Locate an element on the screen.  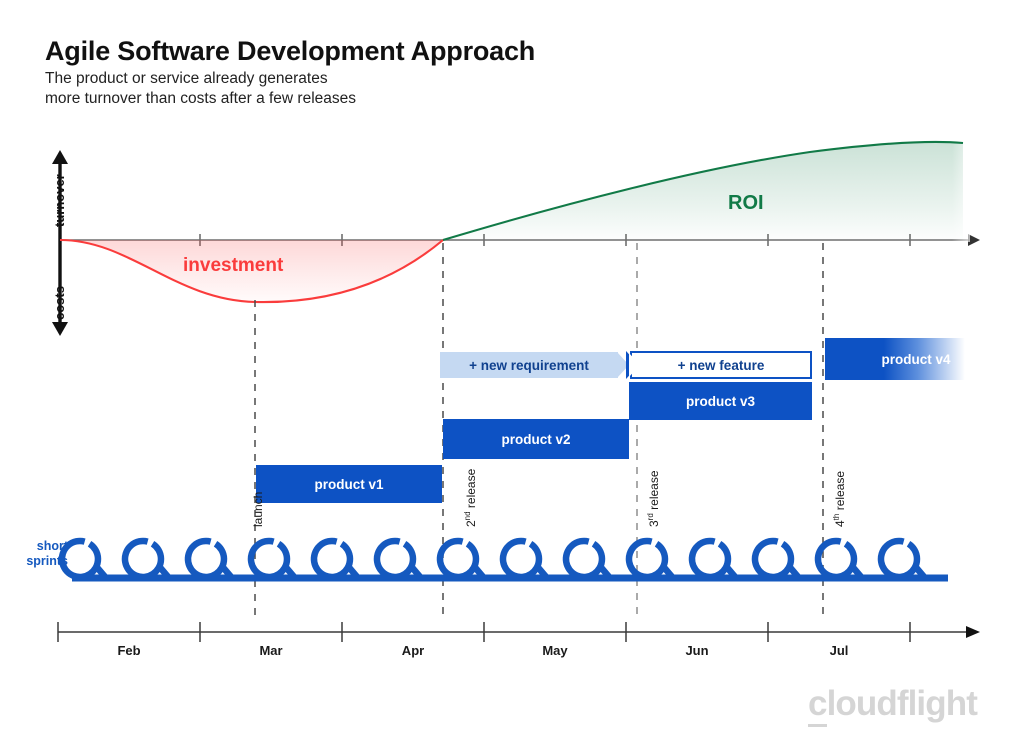
milestone-label-release-3: 3rd release is located at coordinates (653, 498).